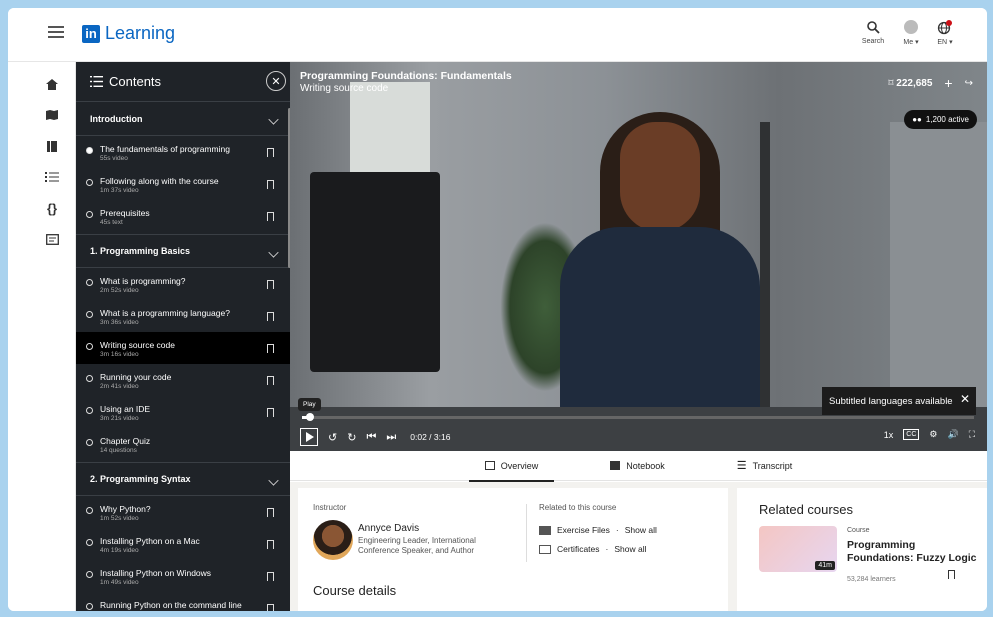 Image resolution: width=993 pixels, height=617 pixels. What do you see at coordinates (183, 217) in the screenshot?
I see `list-item: Prerequisites 45s text` at bounding box center [183, 217].